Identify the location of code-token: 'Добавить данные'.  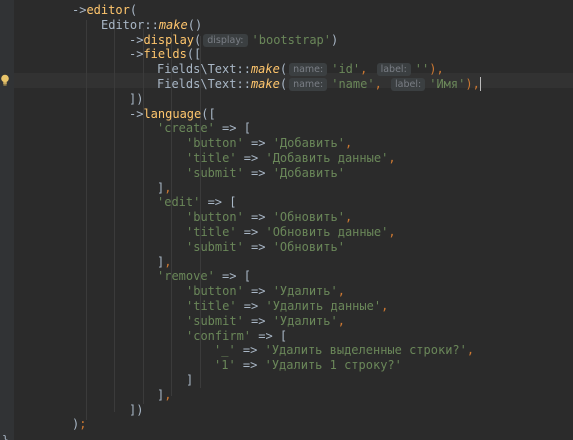
(327, 158).